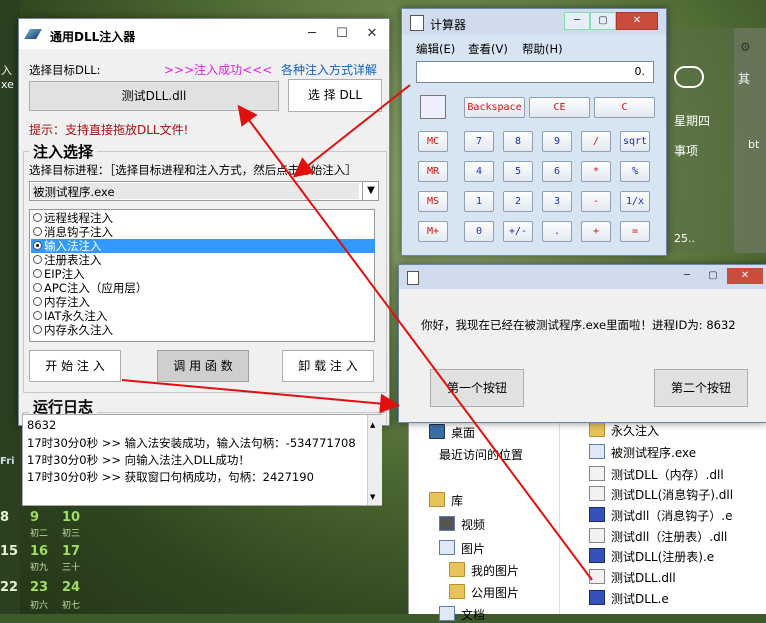 This screenshot has width=766, height=623. Describe the element at coordinates (260, 396) in the screenshot. I see `arrow-to-message-box` at that location.